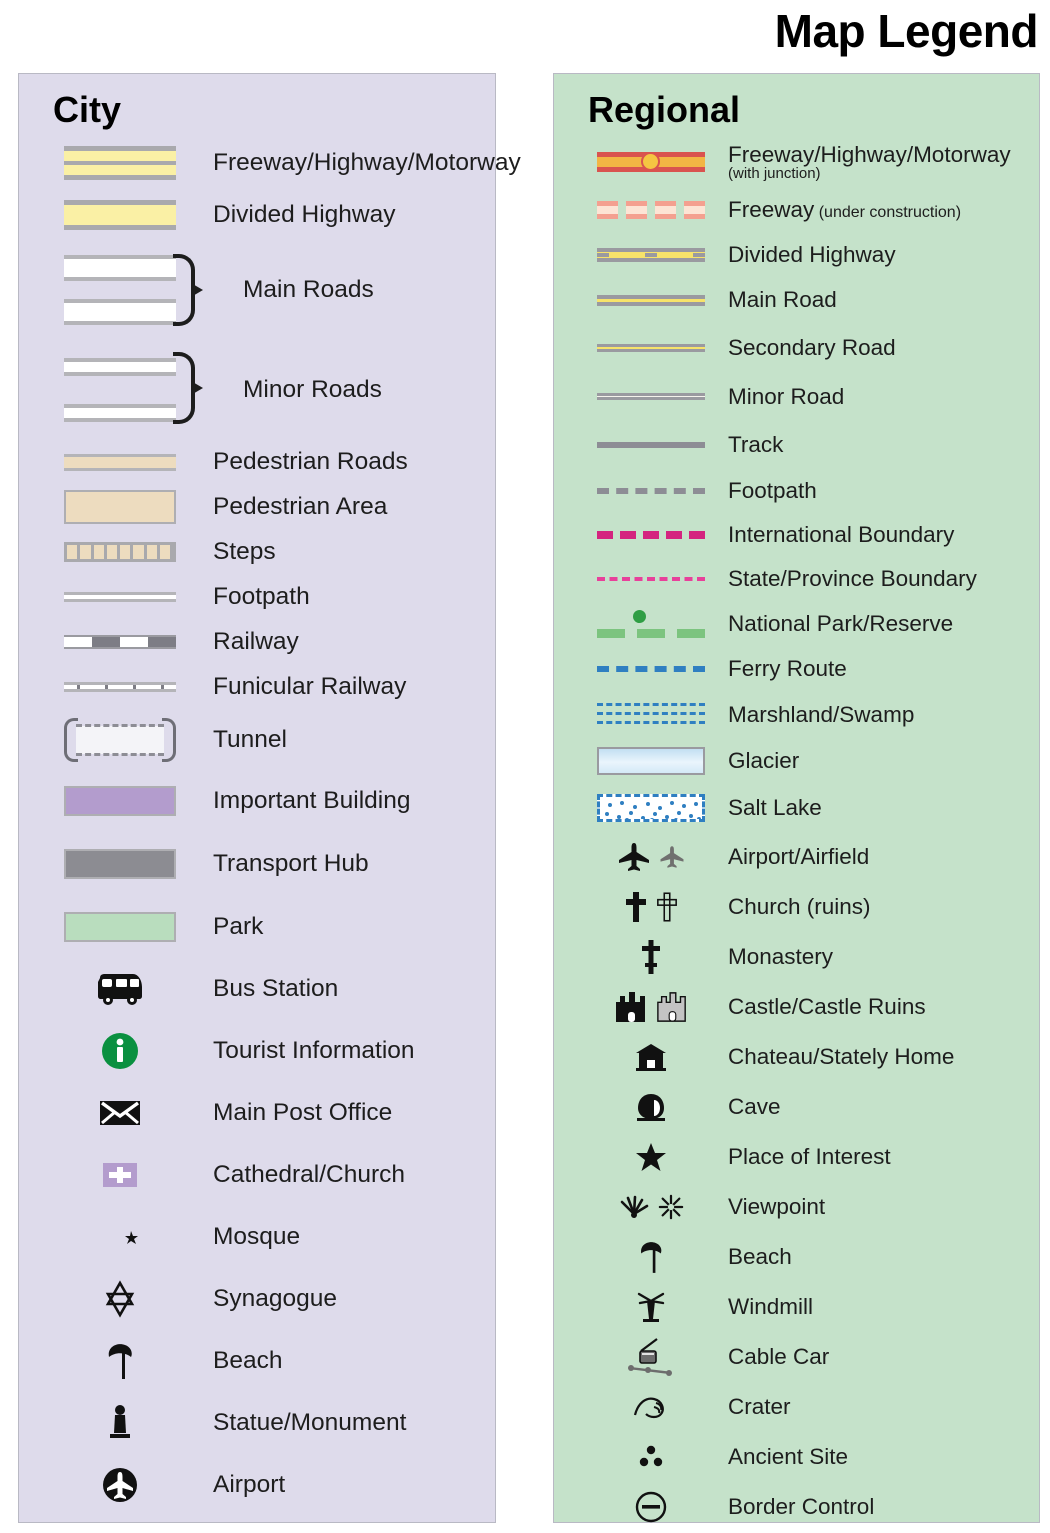 The width and height of the screenshot is (1050, 1533). What do you see at coordinates (249, 1484) in the screenshot?
I see `legend-label: Airport` at bounding box center [249, 1484].